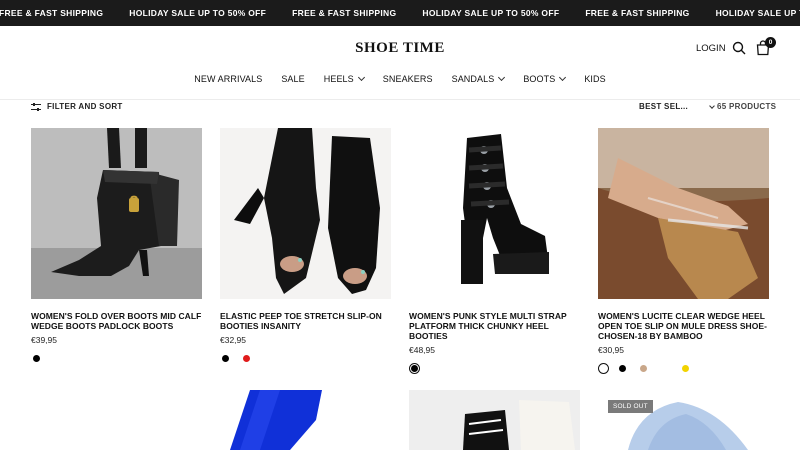 The width and height of the screenshot is (800, 450). Describe the element at coordinates (611, 350) in the screenshot. I see `product-price: €30,95` at that location.